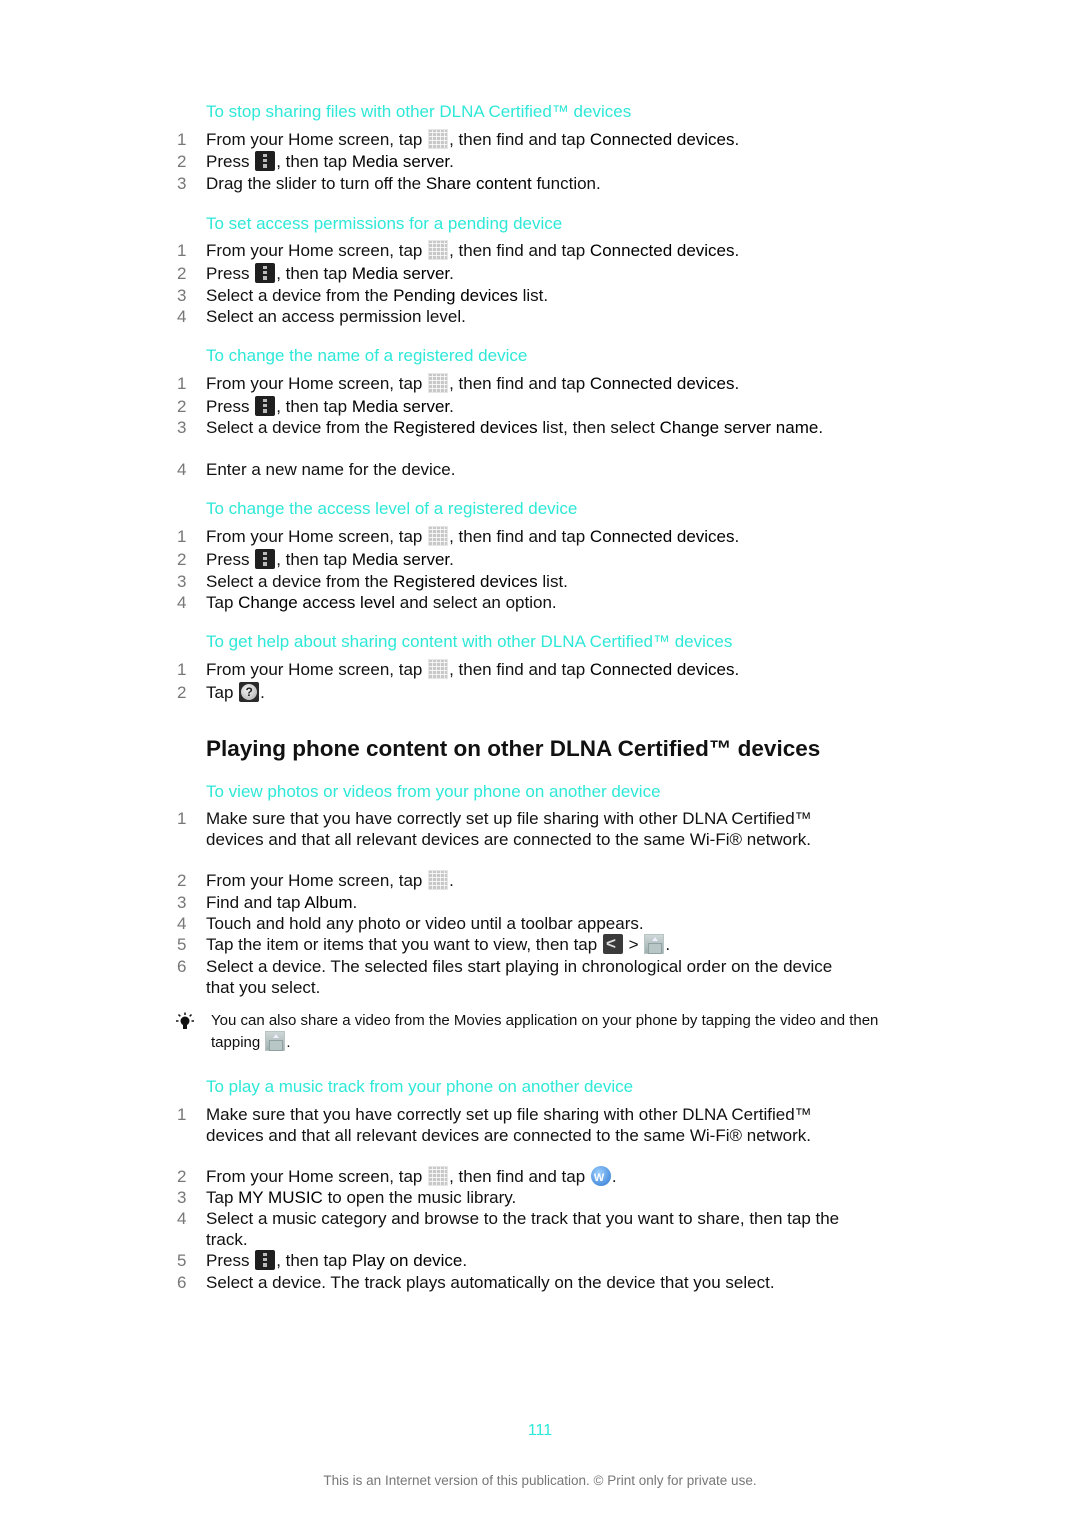 The width and height of the screenshot is (1080, 1527). Describe the element at coordinates (407, 1260) in the screenshot. I see `ui-term: Play on device` at that location.